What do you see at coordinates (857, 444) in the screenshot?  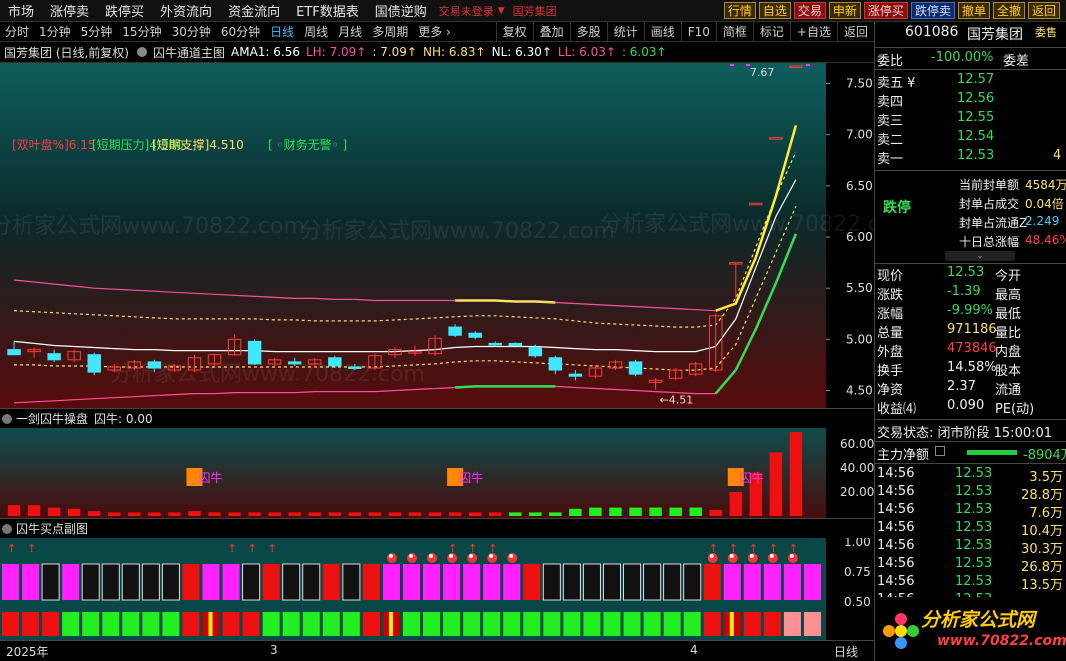 I see `sub1-y-tick-label: 60.00` at bounding box center [857, 444].